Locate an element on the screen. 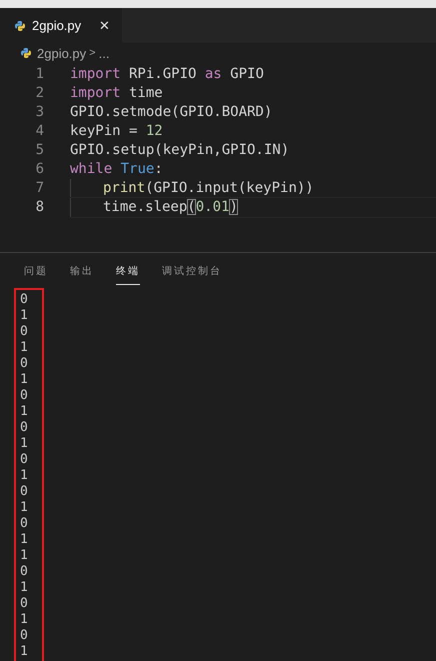 This screenshot has height=661, width=436. panel-tab: 问题 is located at coordinates (36, 270).